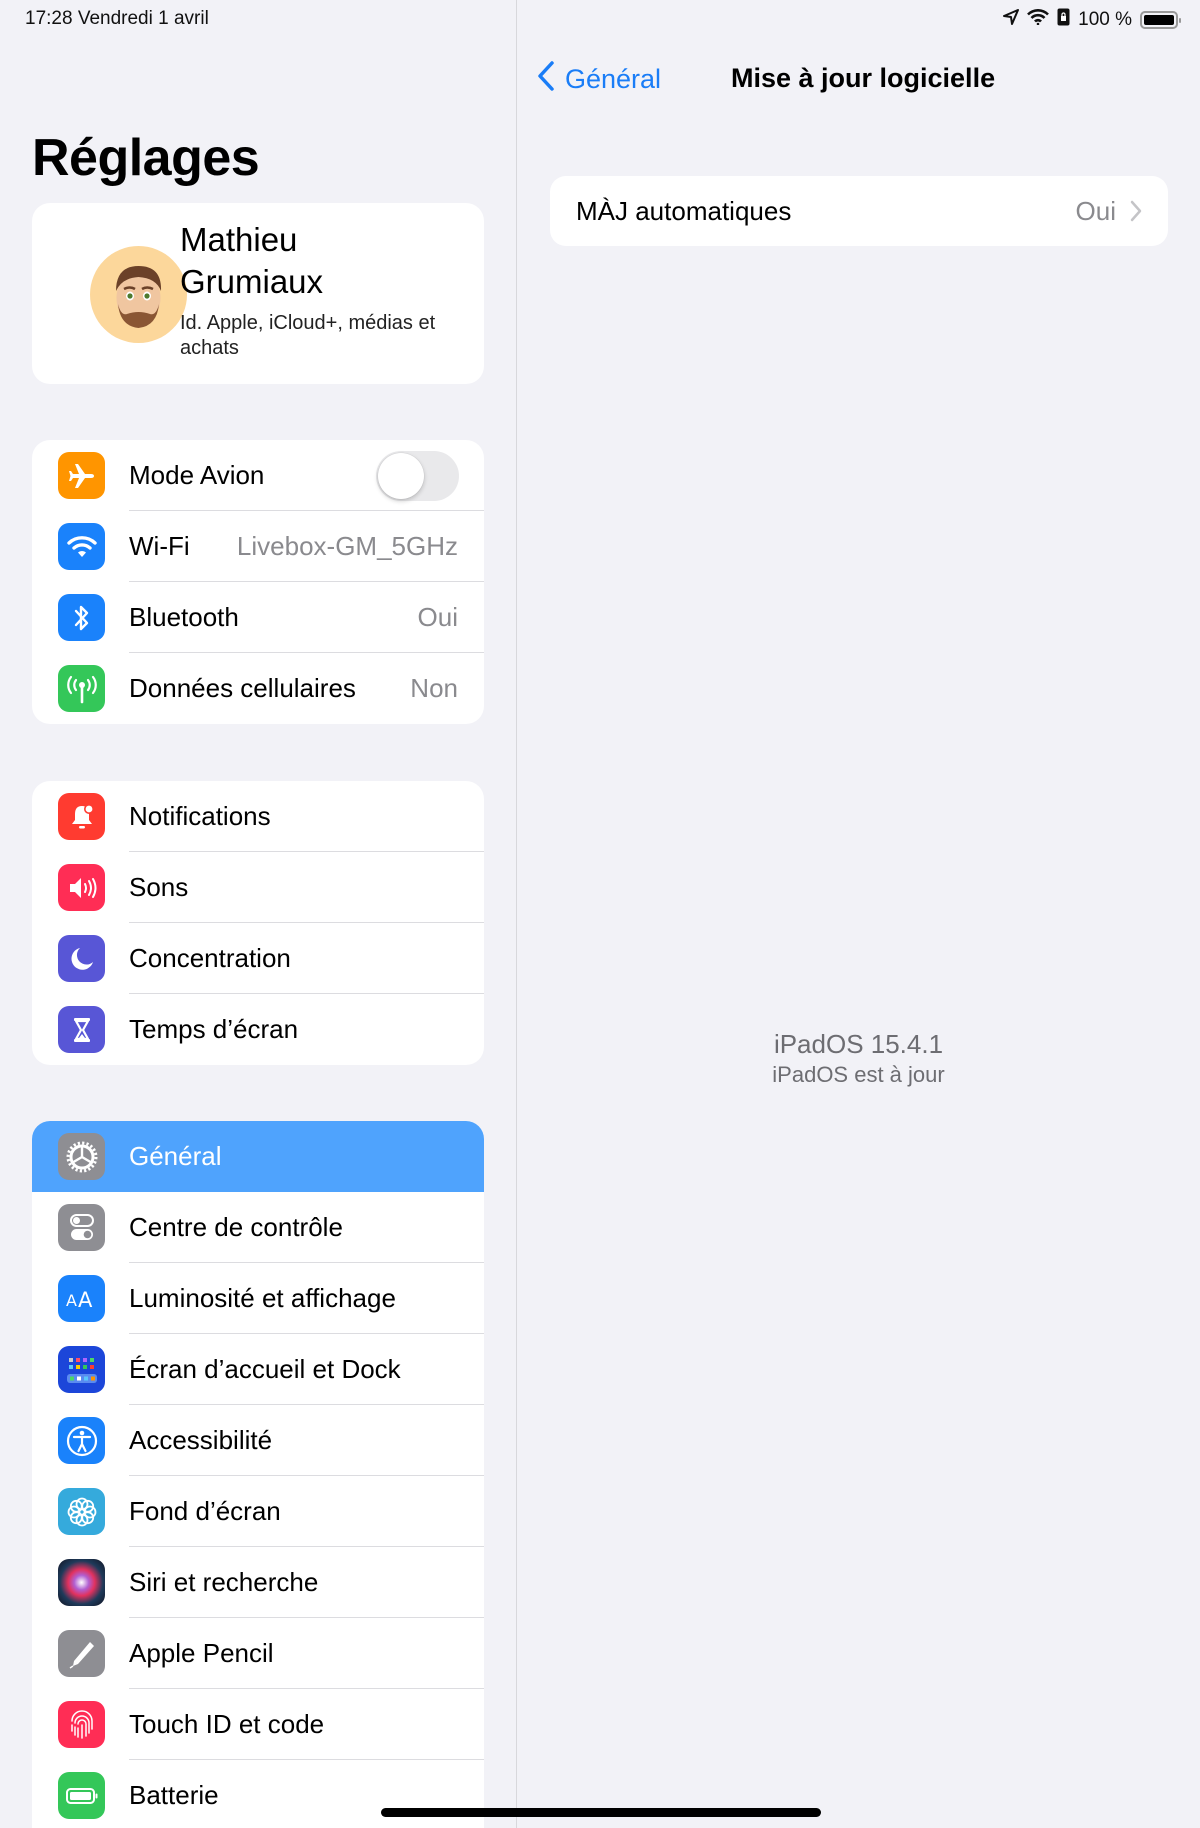  What do you see at coordinates (258, 617) in the screenshot?
I see `sidebar-item-bluetooth: Bluetooth Oui` at bounding box center [258, 617].